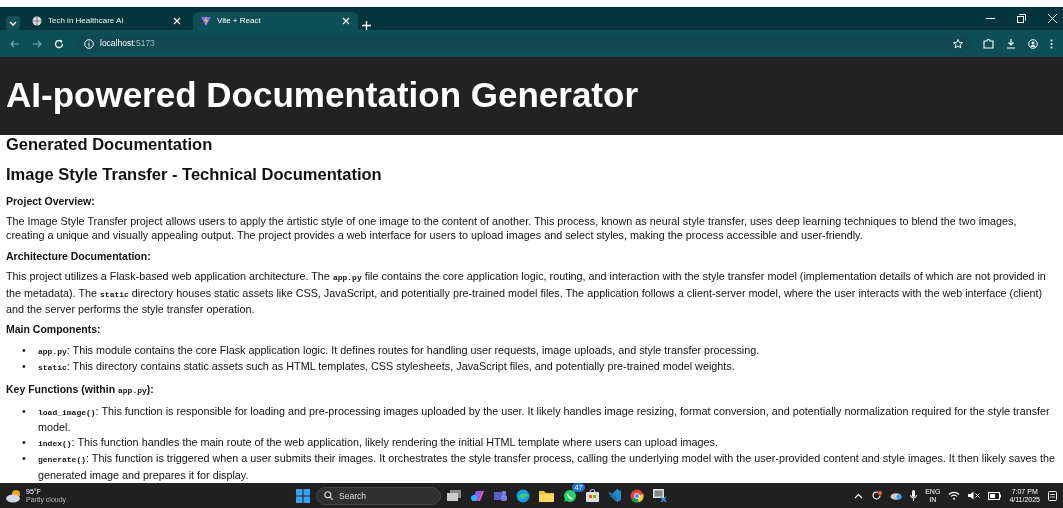  I want to click on chrome-icon, so click(637, 495).